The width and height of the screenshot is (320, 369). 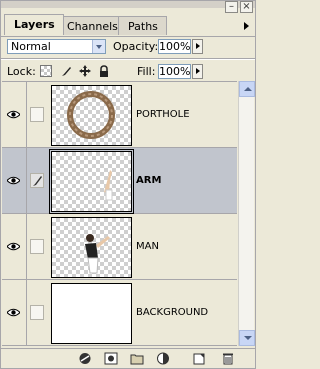 I want to click on minimize-button: –, so click(x=231, y=7).